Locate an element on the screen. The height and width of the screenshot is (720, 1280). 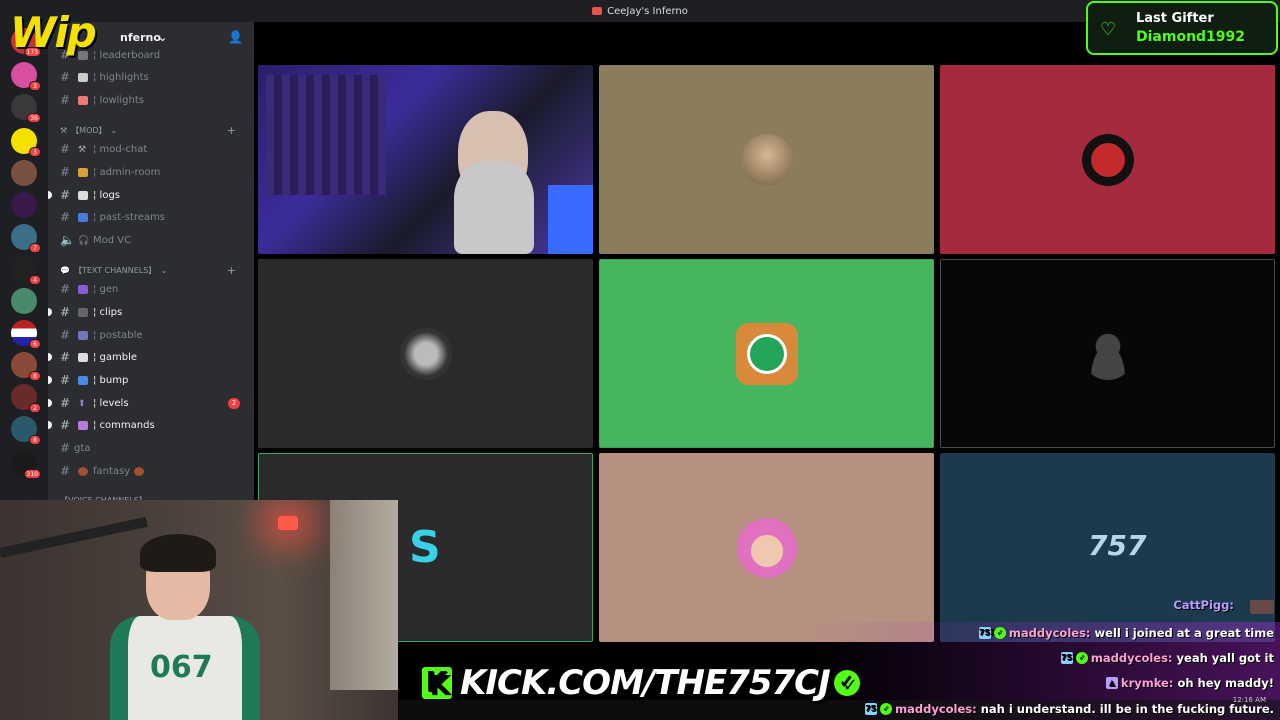
emote-icon is located at coordinates (1262, 607).